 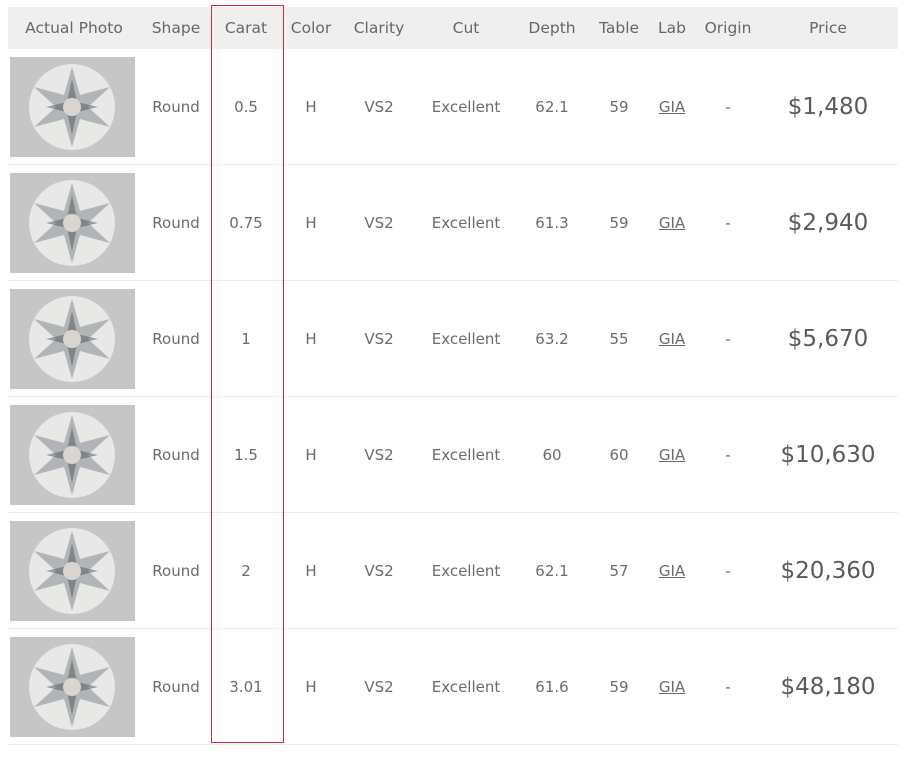 What do you see at coordinates (828, 222) in the screenshot?
I see `price-cell: $2,940` at bounding box center [828, 222].